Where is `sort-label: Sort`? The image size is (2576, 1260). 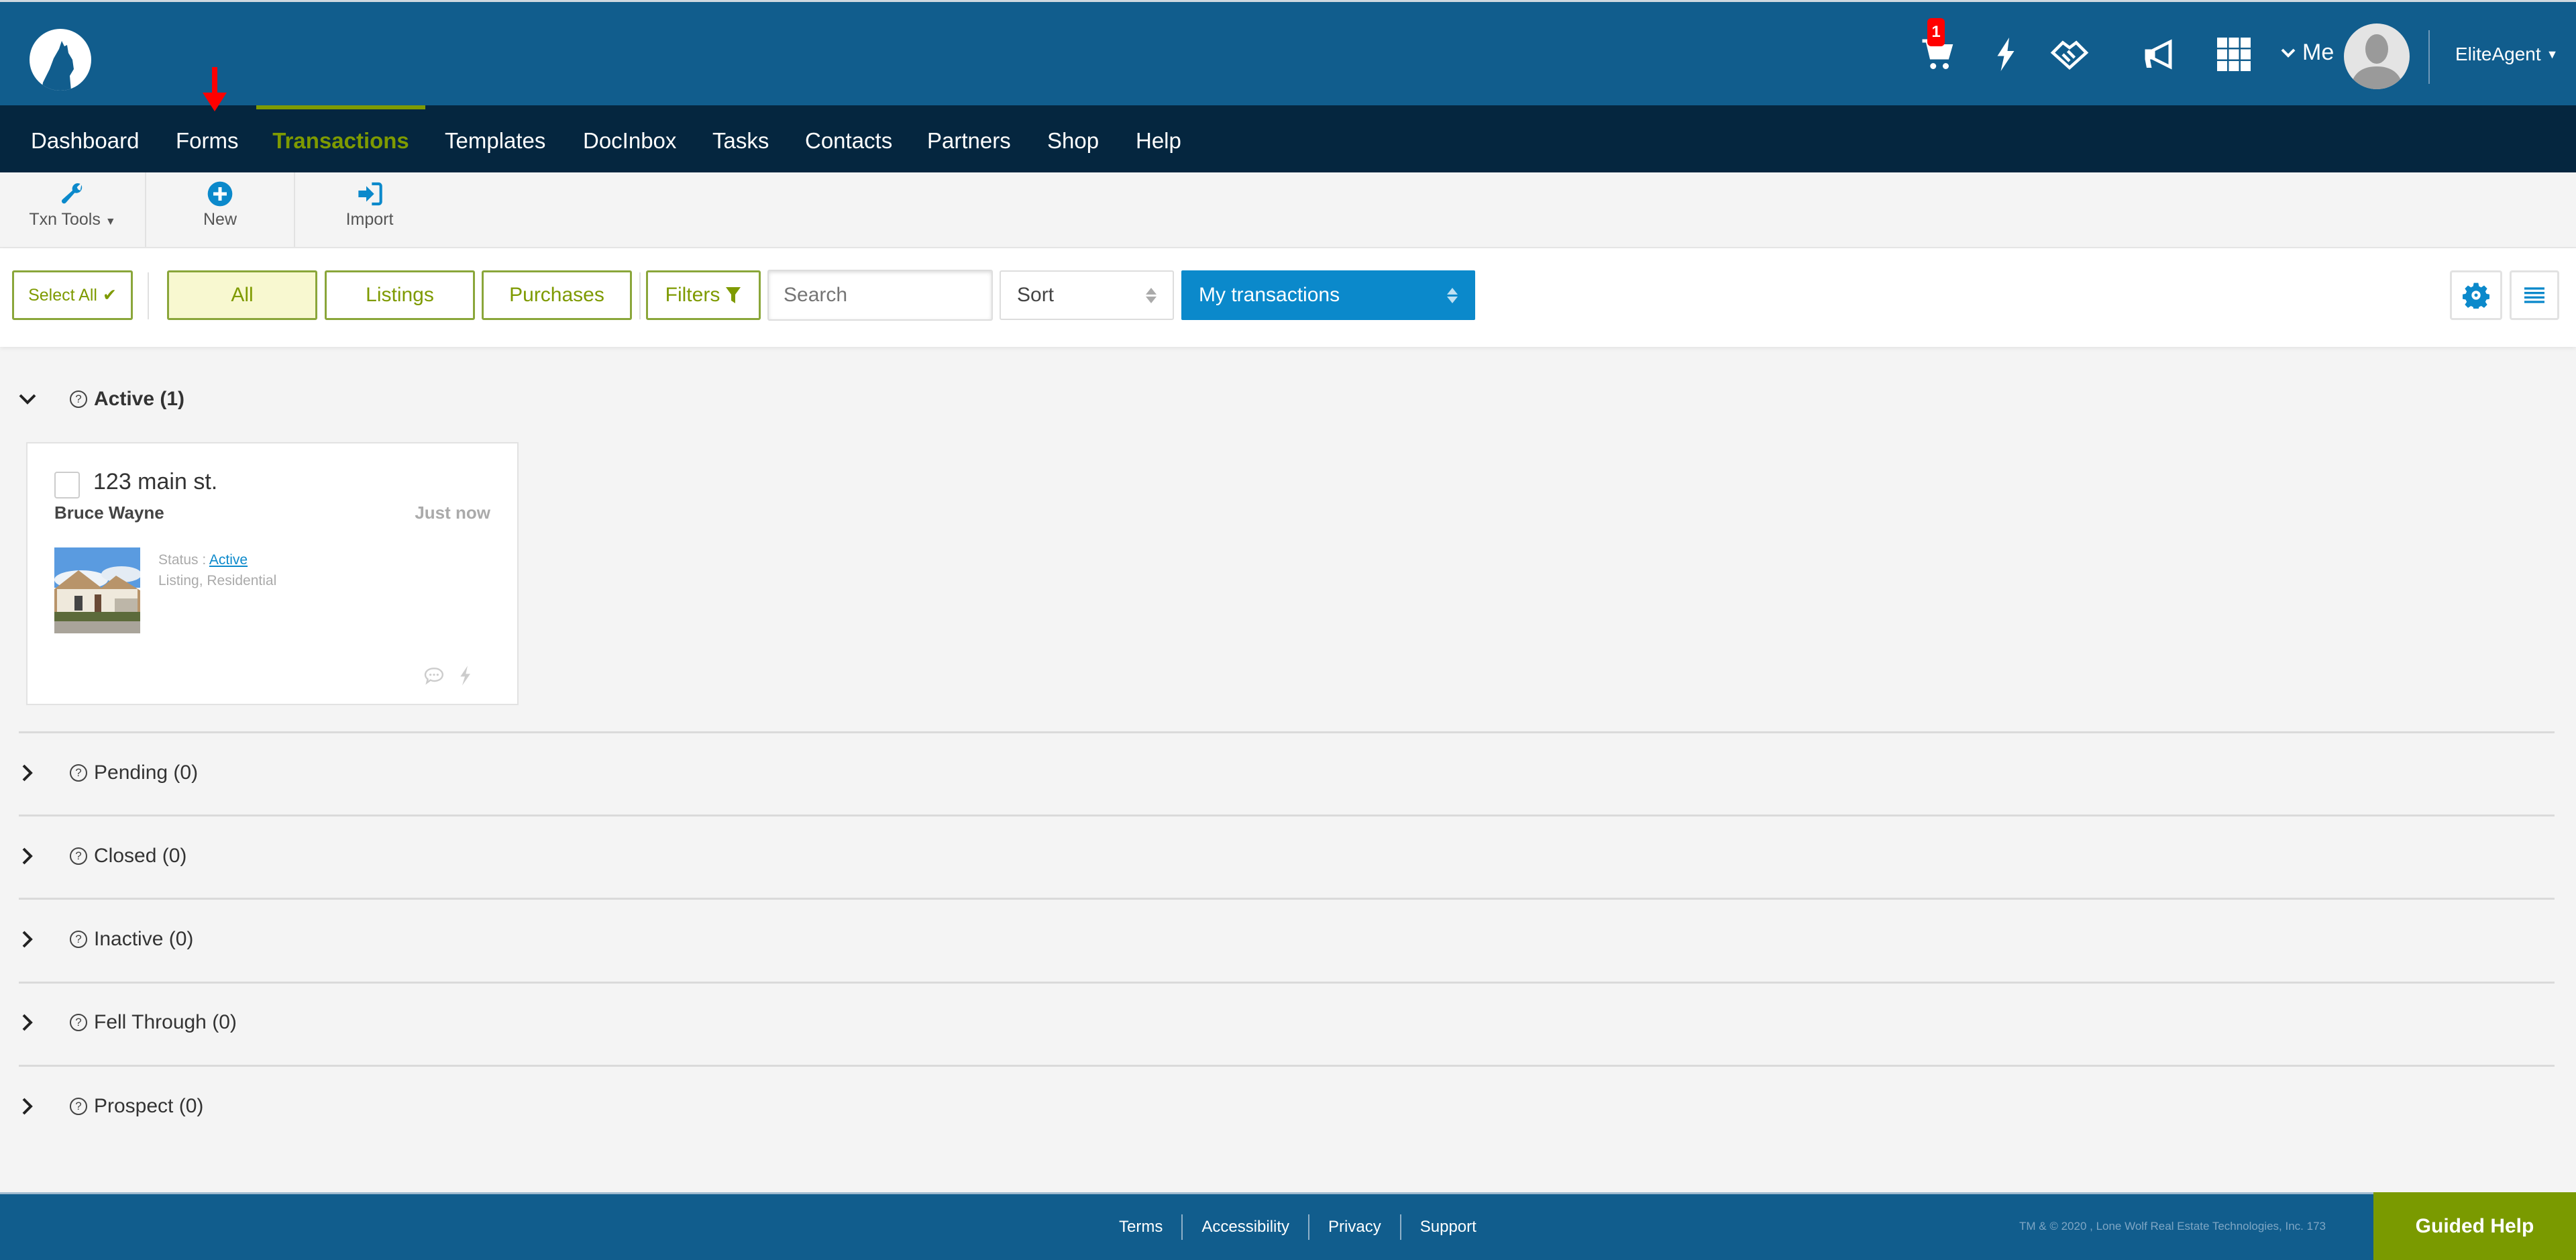 sort-label: Sort is located at coordinates (1036, 295).